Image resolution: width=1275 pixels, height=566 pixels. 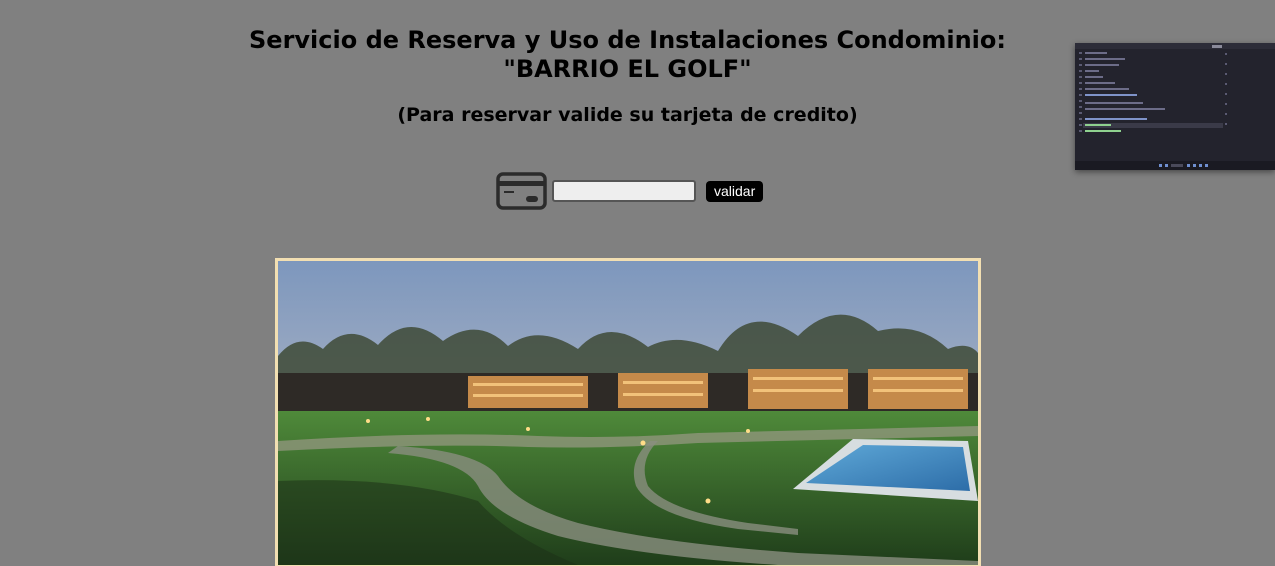 I want to click on validar-button: validar, so click(x=735, y=191).